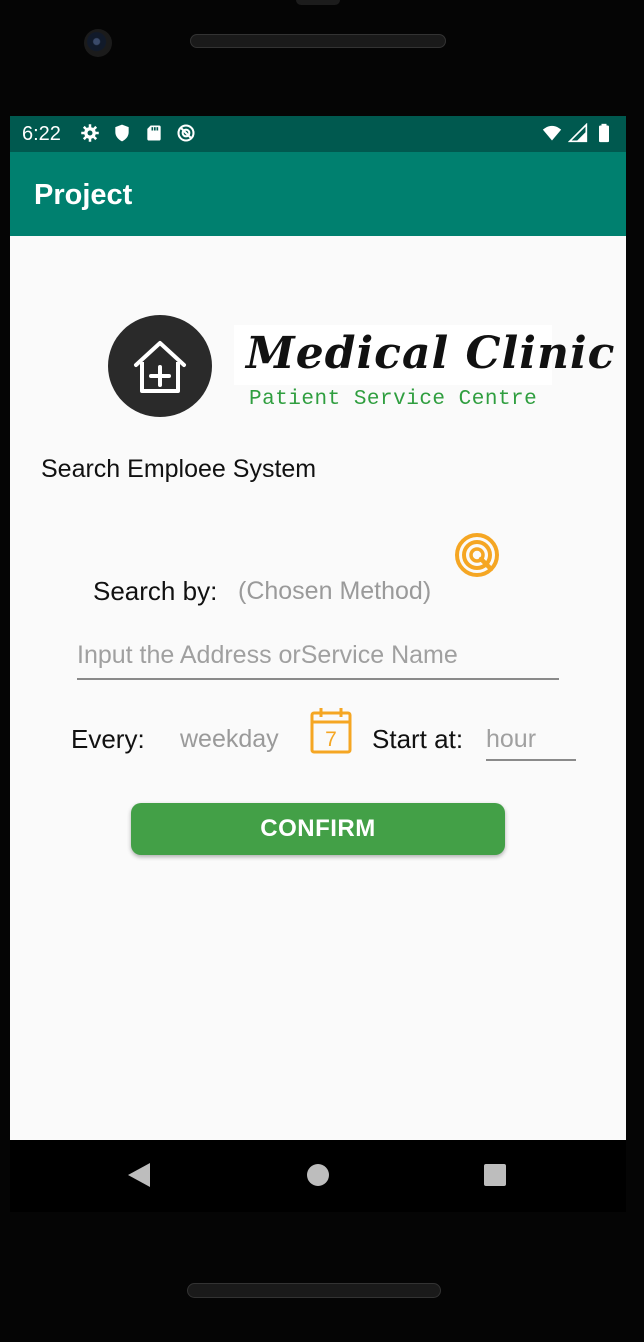  What do you see at coordinates (604, 133) in the screenshot?
I see `battery-icon` at bounding box center [604, 133].